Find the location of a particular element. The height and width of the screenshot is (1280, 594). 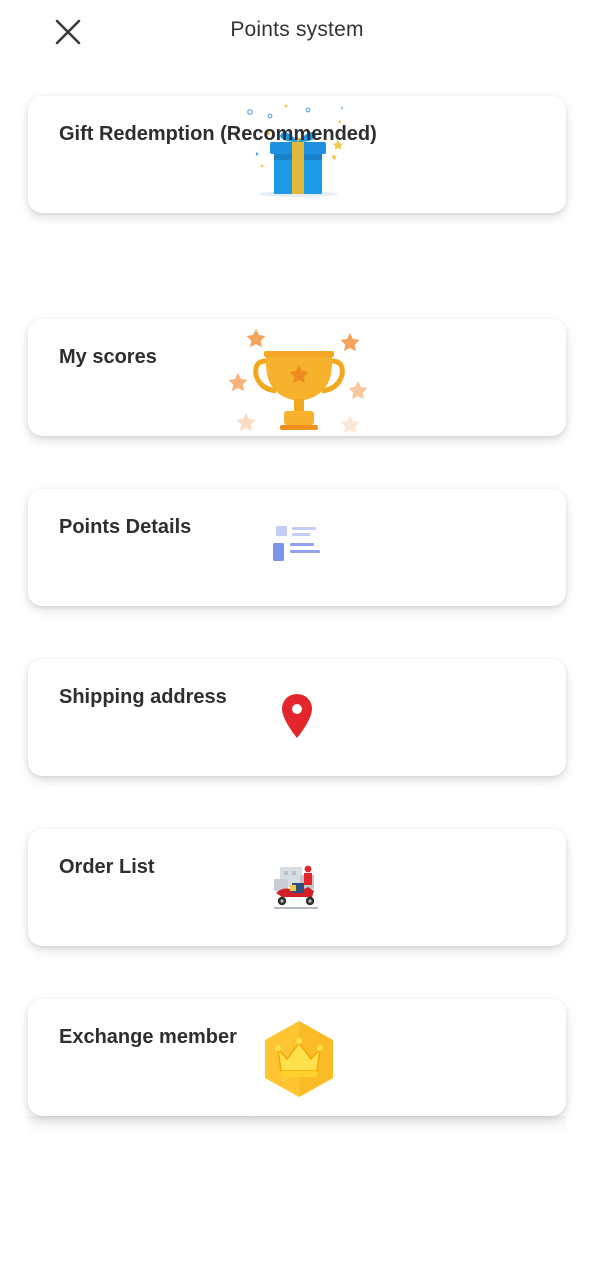

menu-item-label: My scores is located at coordinates (108, 357).